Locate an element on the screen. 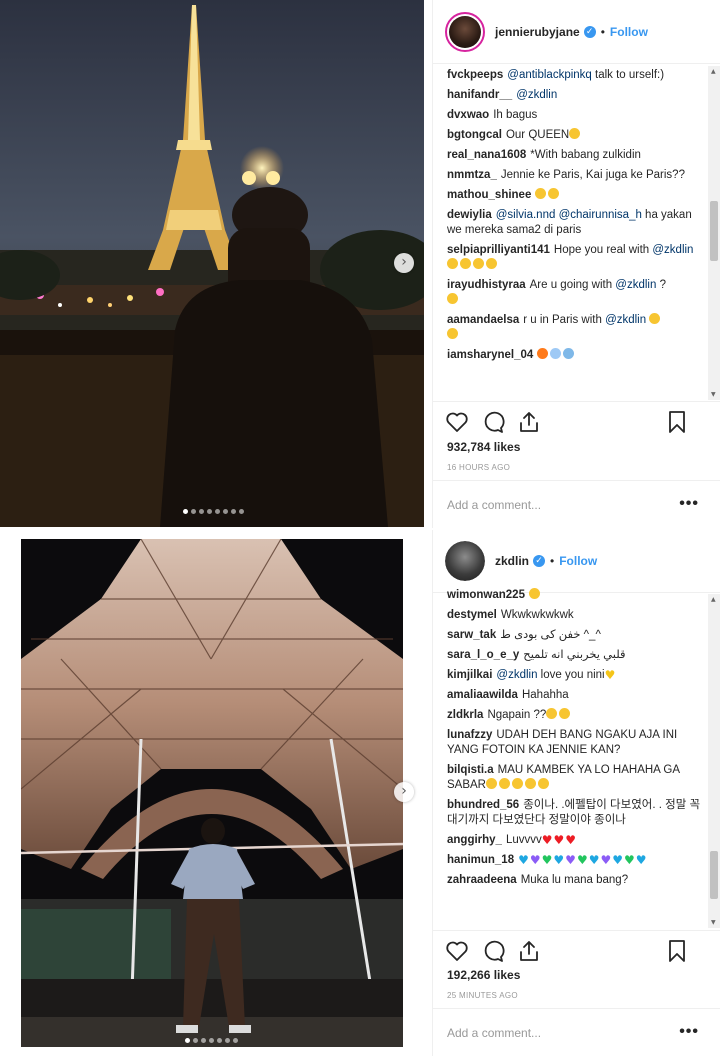  comment-username: destymel is located at coordinates (472, 615).